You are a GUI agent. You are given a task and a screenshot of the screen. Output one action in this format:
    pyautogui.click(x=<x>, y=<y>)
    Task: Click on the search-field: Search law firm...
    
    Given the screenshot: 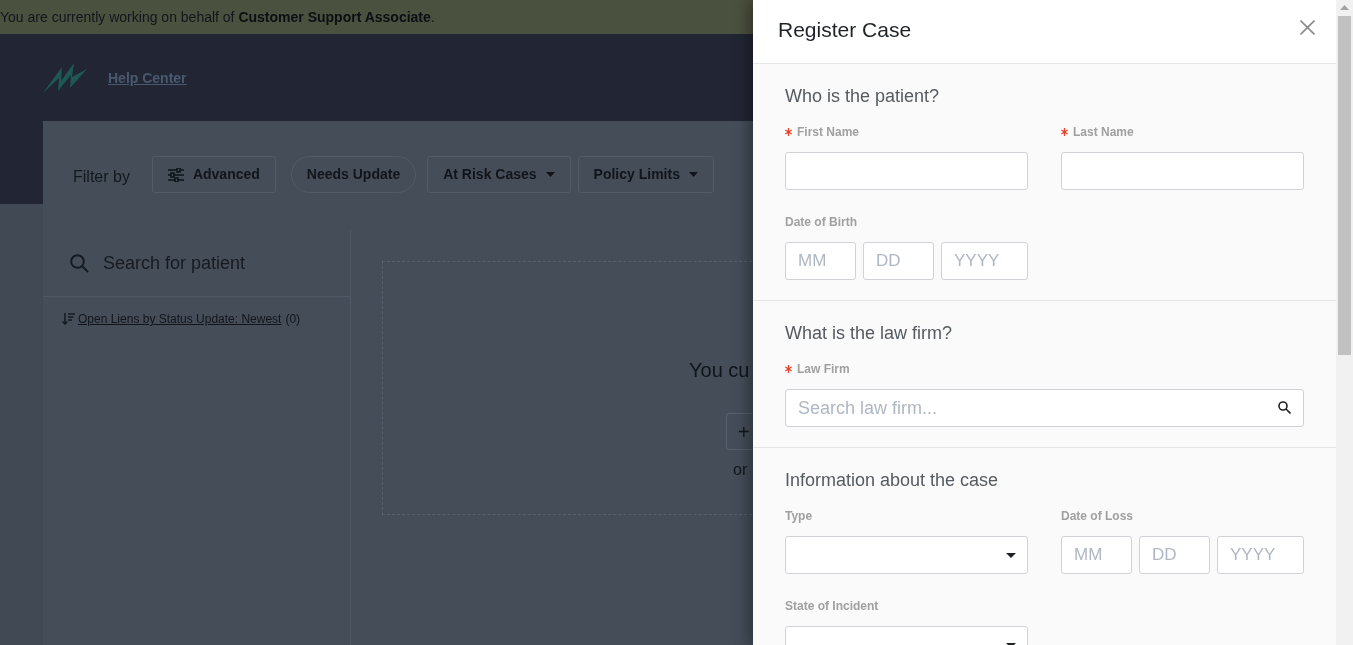 What is the action you would take?
    pyautogui.click(x=1044, y=408)
    